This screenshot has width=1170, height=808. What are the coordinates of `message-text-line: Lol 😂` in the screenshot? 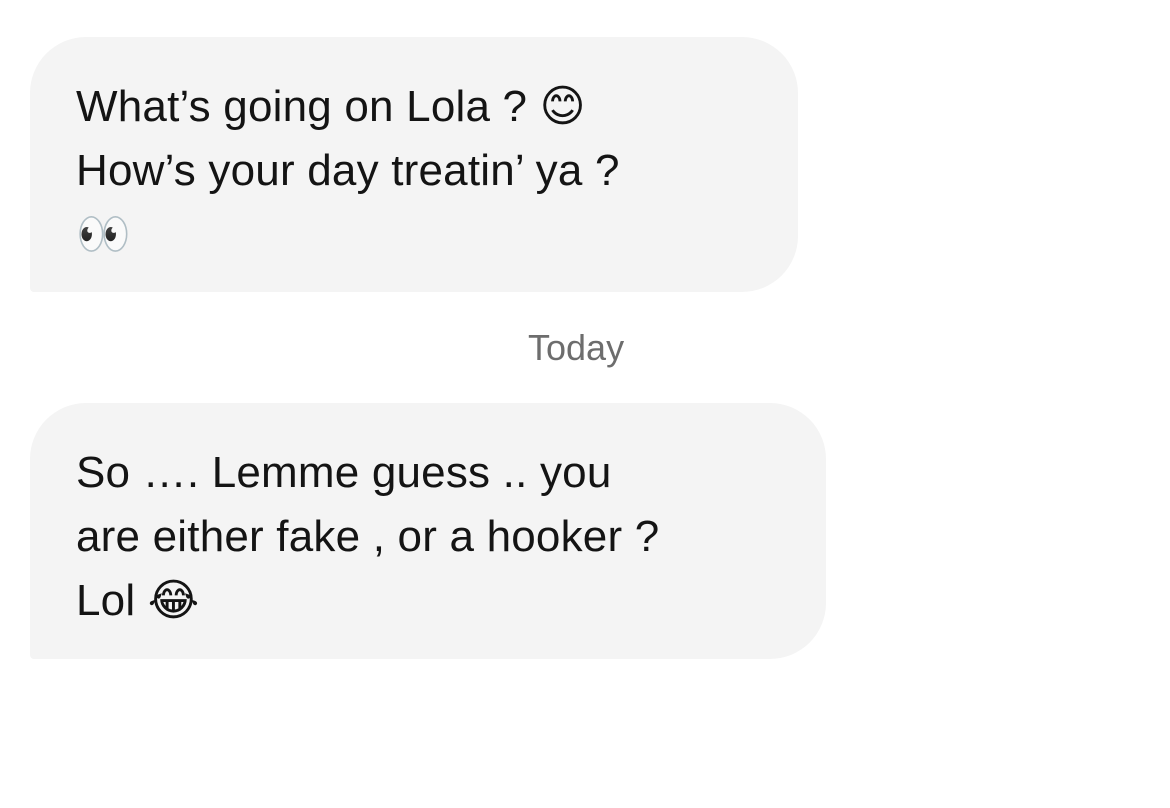 It's located at (138, 600).